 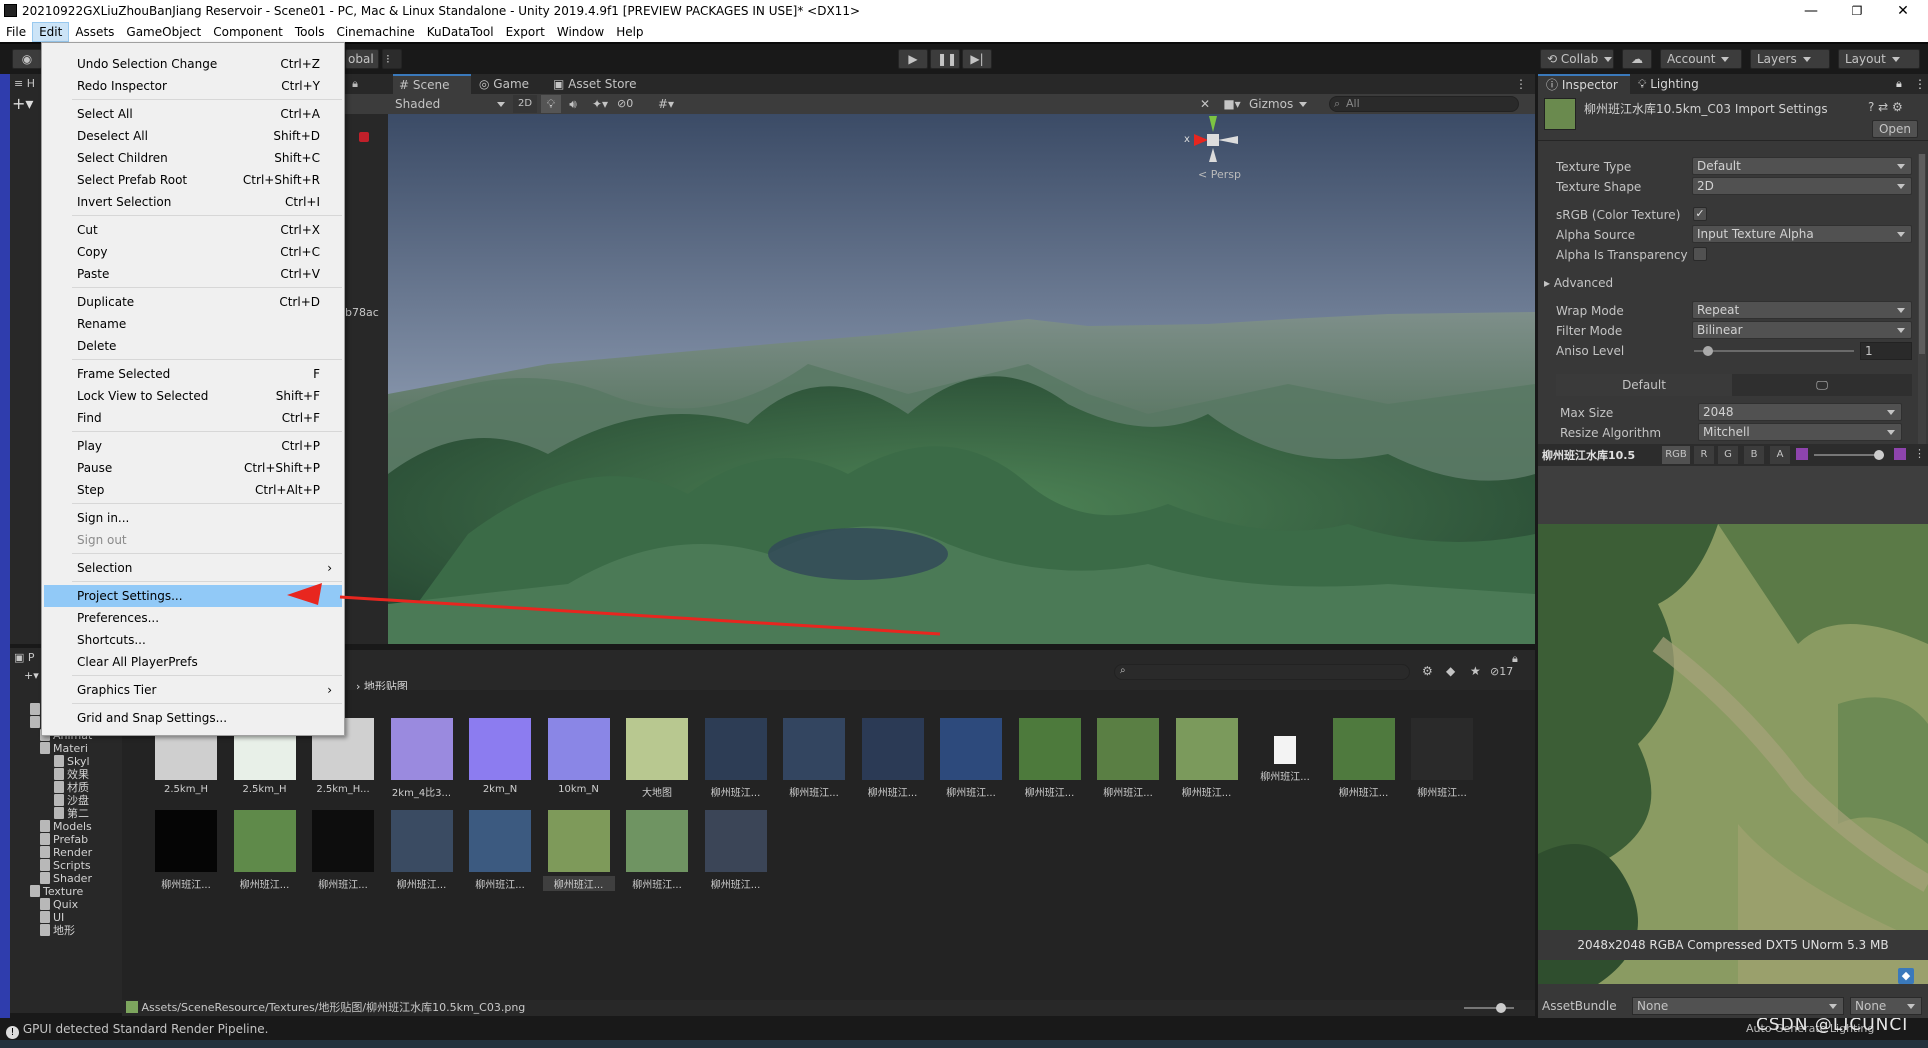 I want to click on view-tool-icon: ◉, so click(x=27, y=59).